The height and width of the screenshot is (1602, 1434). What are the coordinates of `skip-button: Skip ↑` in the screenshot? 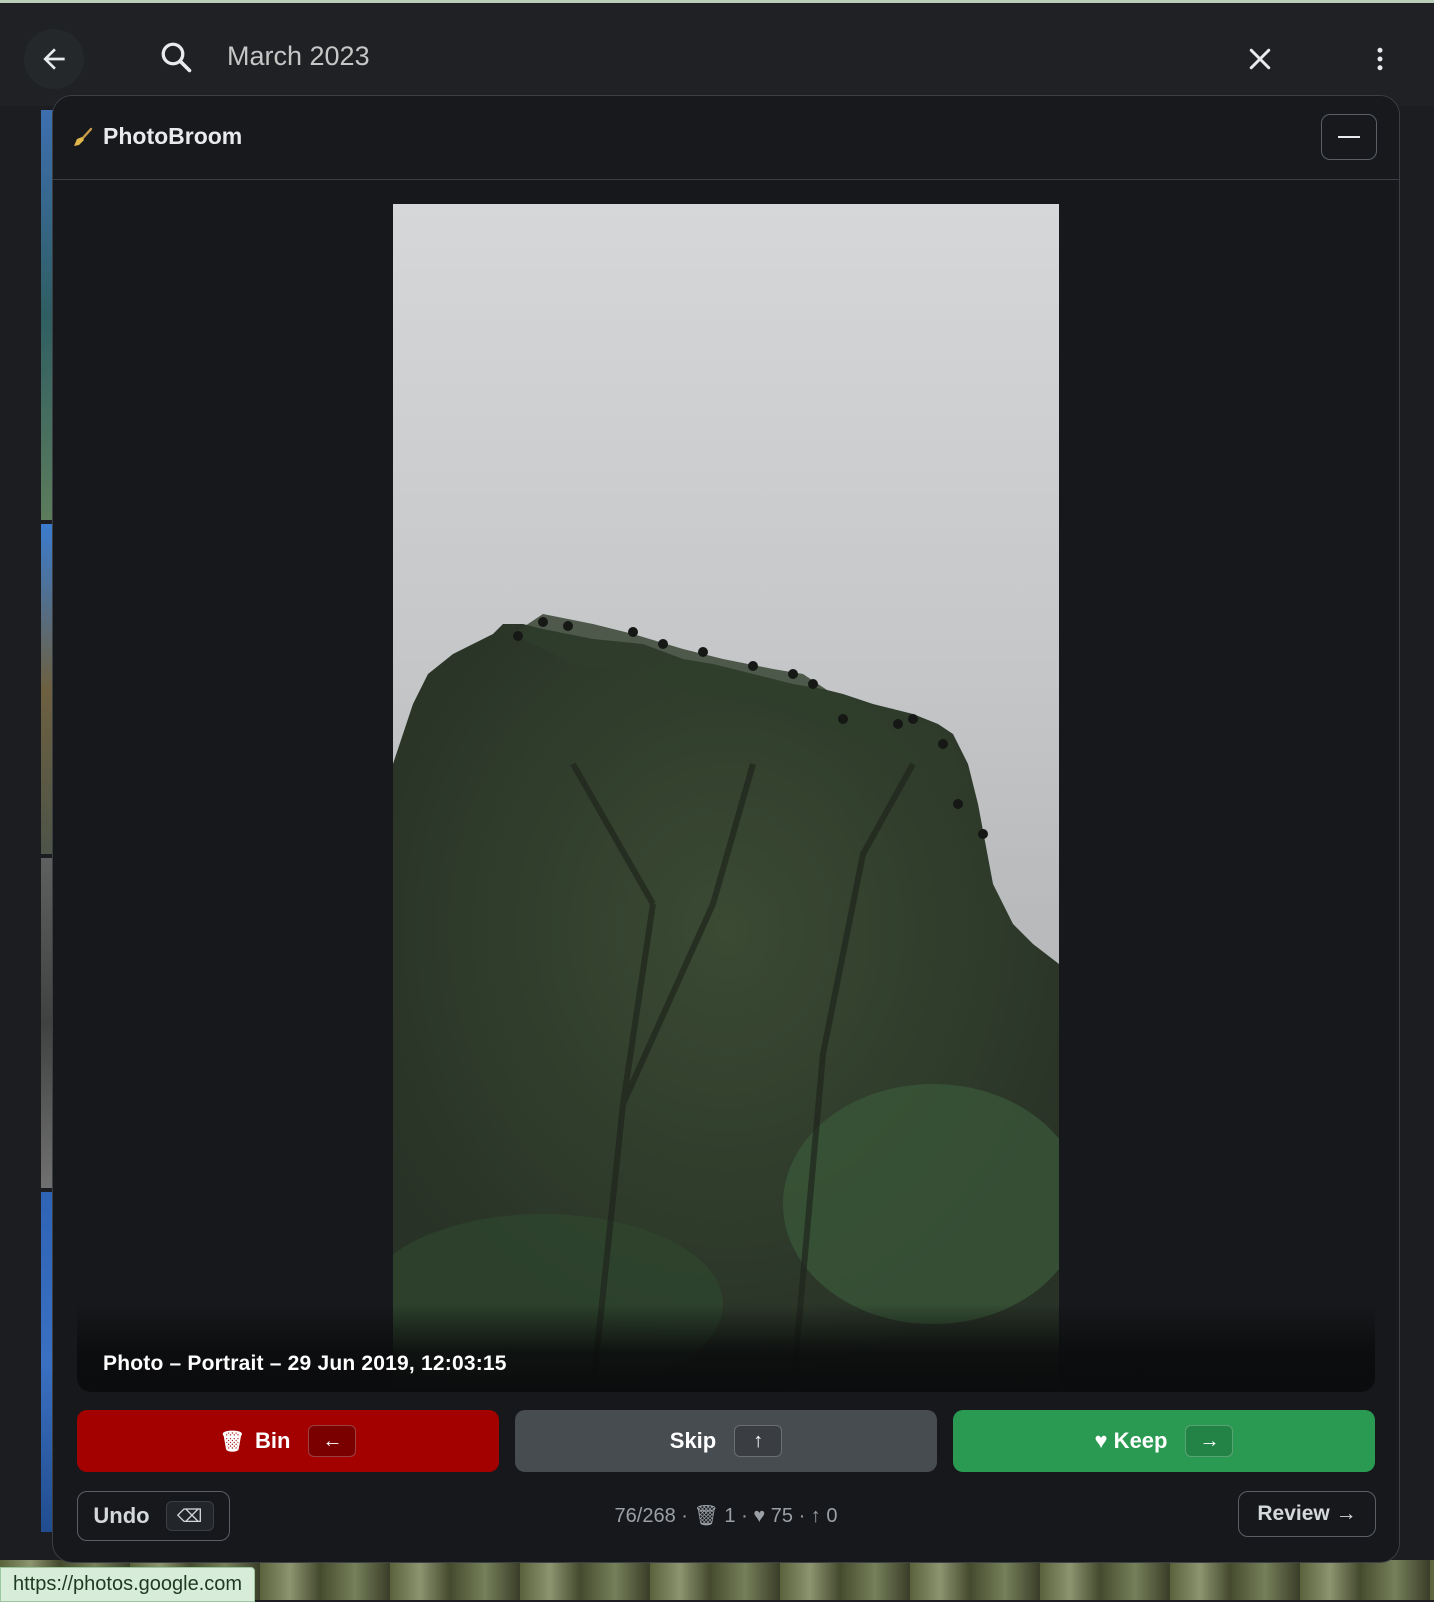 It's located at (726, 1441).